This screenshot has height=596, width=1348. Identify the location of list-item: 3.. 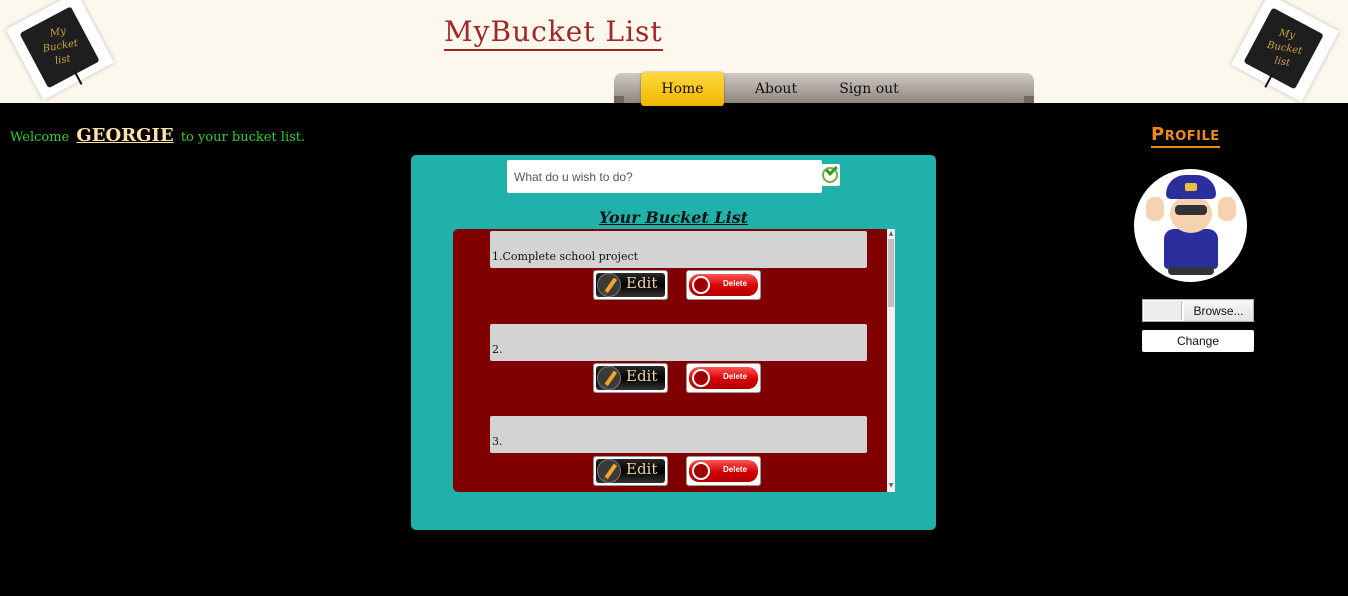
(678, 434).